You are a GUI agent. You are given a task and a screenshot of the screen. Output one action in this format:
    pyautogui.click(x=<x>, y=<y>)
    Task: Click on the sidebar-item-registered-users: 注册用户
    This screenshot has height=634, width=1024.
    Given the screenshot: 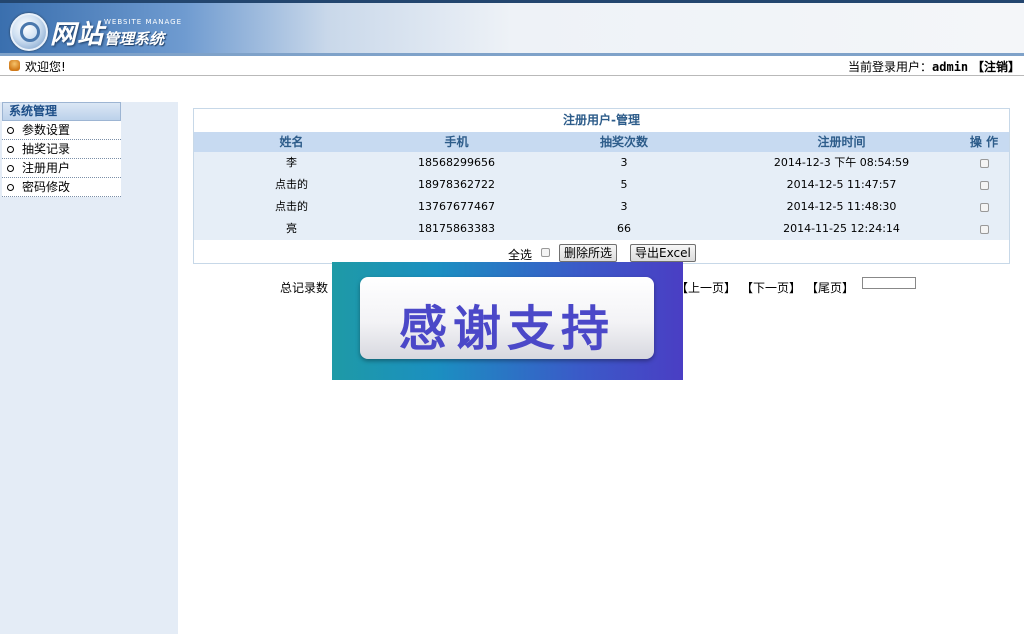 What is the action you would take?
    pyautogui.click(x=61, y=168)
    